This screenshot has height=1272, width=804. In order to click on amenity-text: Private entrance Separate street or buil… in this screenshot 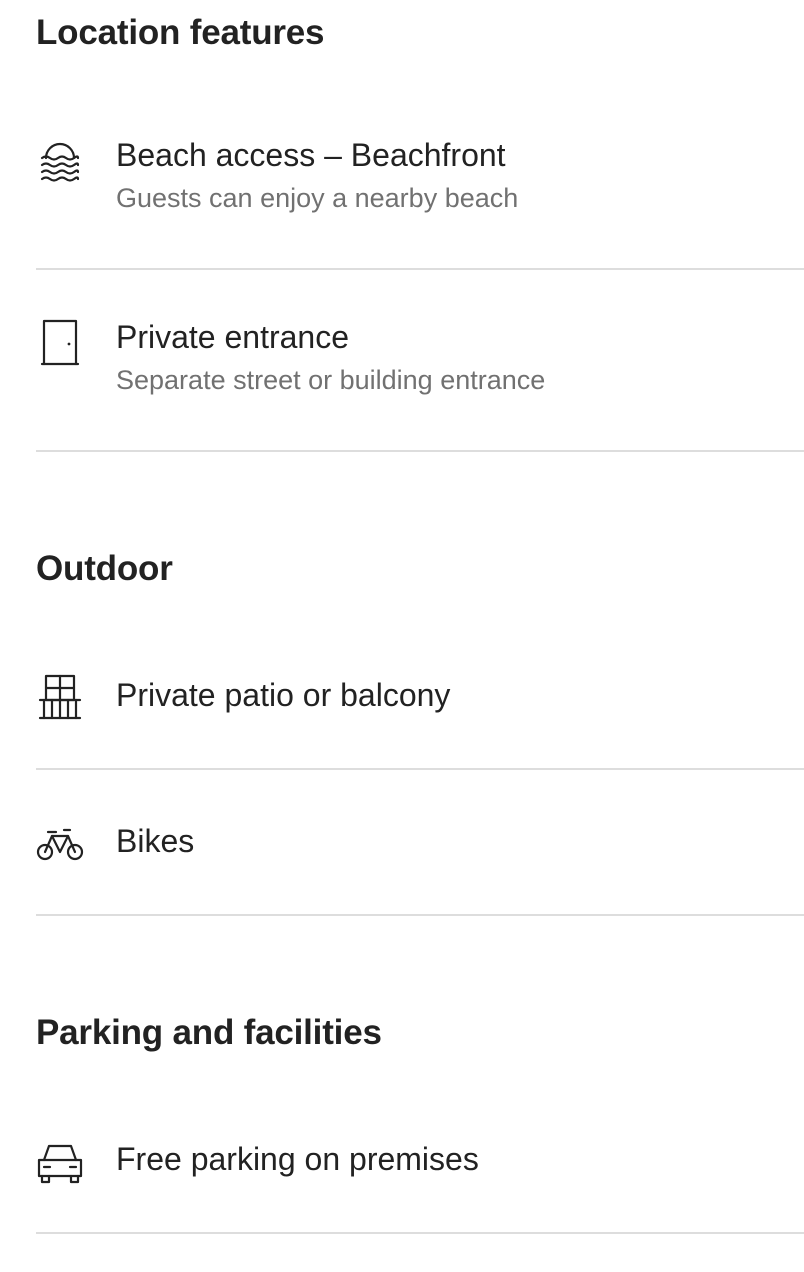, I will do `click(460, 357)`.